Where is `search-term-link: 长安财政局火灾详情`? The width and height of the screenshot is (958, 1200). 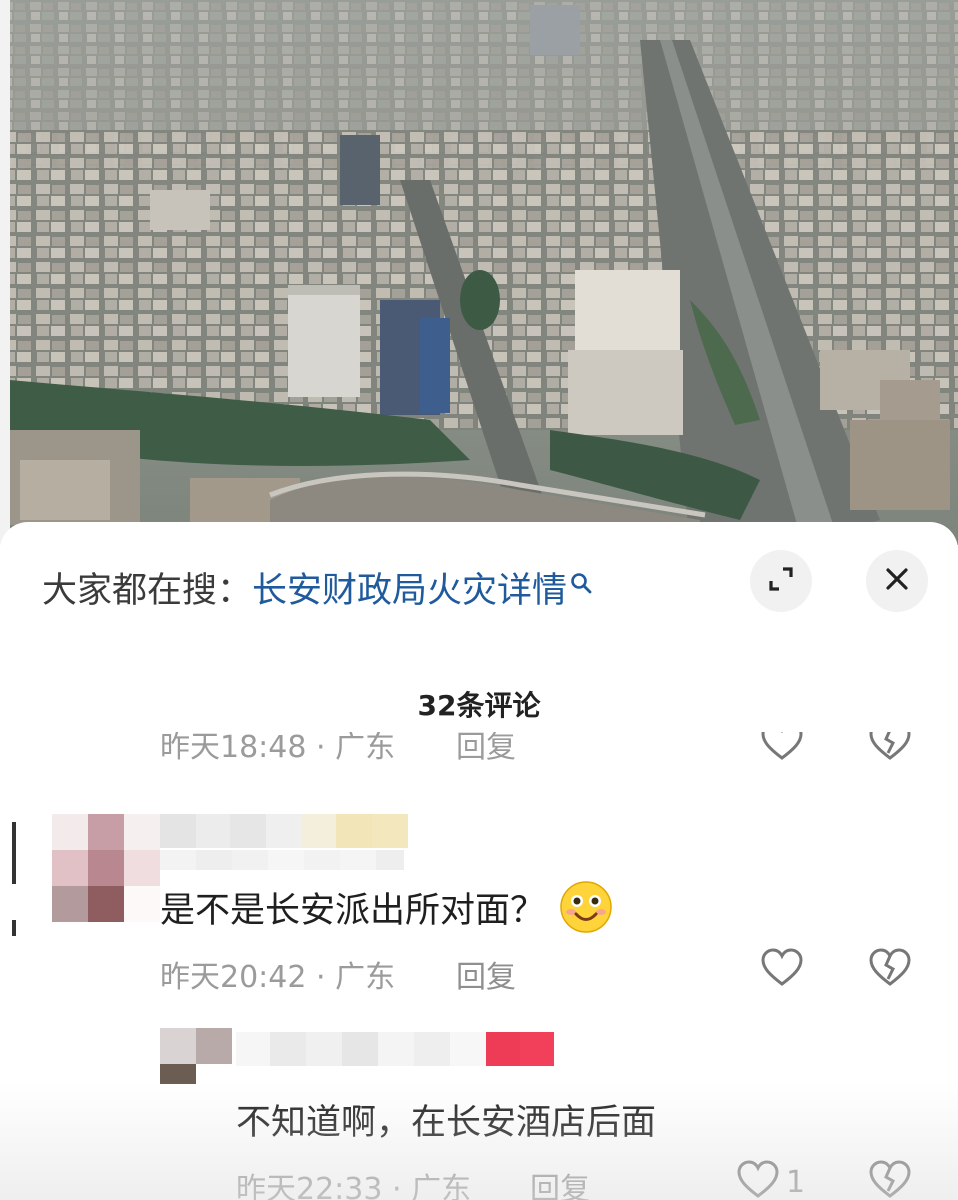
search-term-link: 长安财政局火灾详情 is located at coordinates (409, 587).